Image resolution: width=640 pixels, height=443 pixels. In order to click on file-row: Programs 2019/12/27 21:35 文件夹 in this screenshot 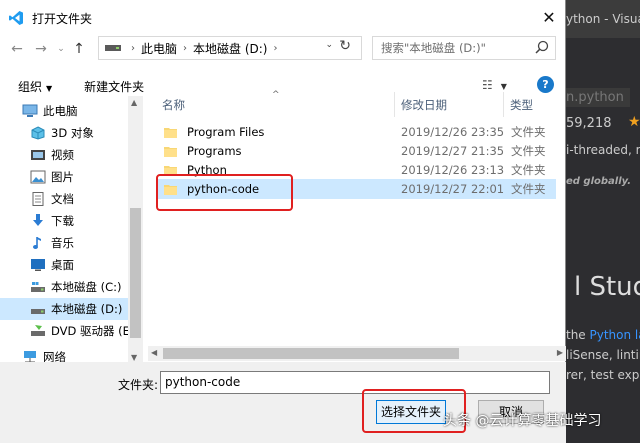, I will do `click(357, 151)`.